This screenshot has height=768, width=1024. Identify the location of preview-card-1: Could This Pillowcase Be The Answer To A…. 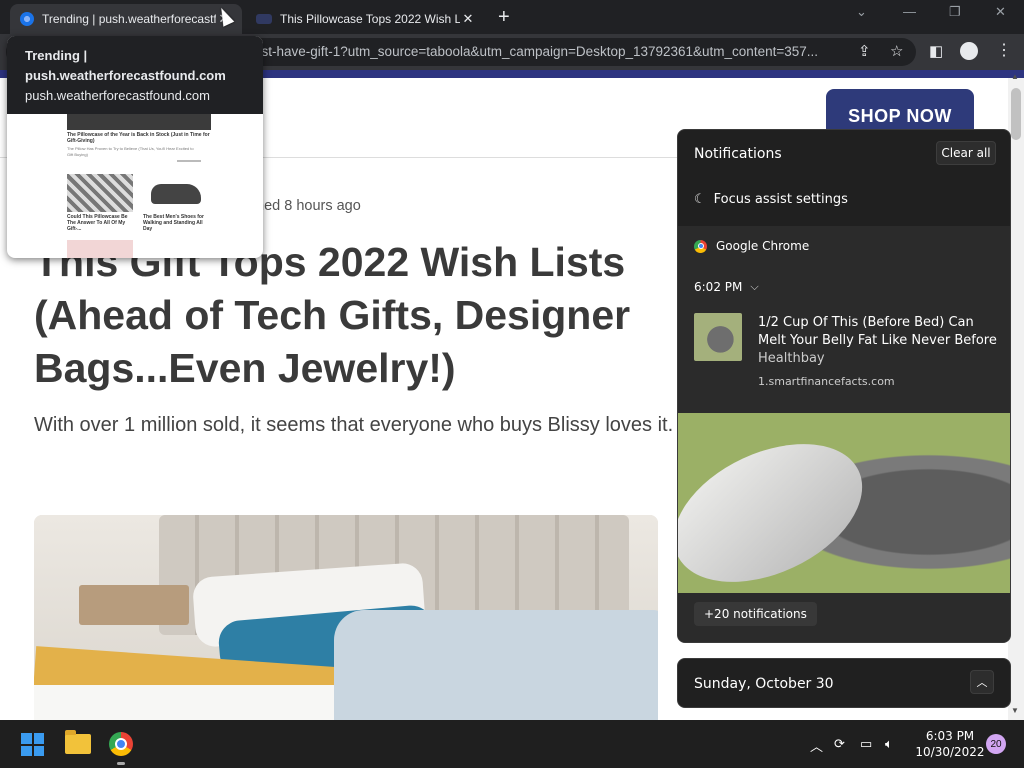
(97, 223).